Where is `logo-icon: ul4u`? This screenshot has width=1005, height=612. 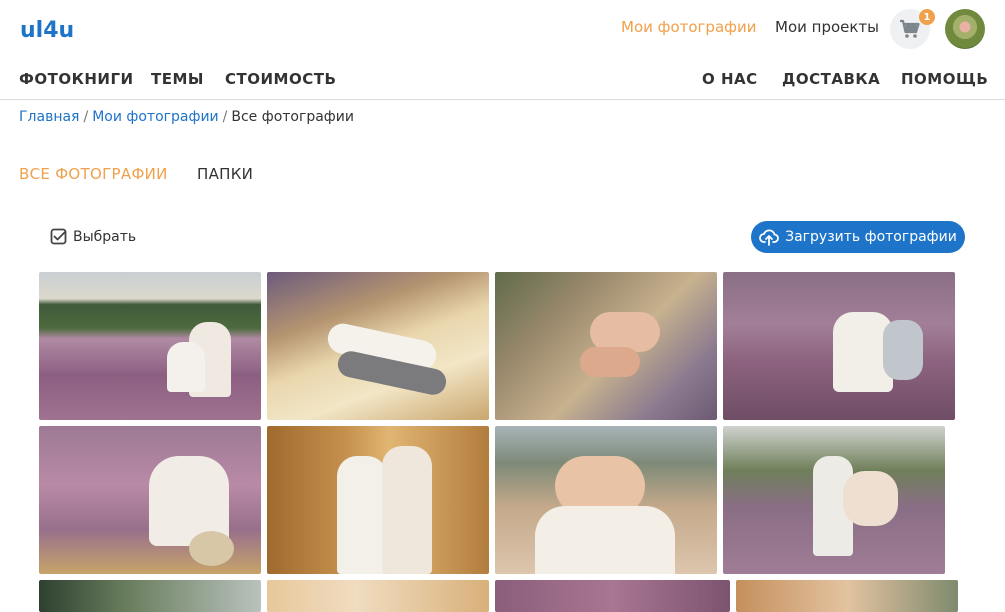
logo-icon: ul4u is located at coordinates (47, 30).